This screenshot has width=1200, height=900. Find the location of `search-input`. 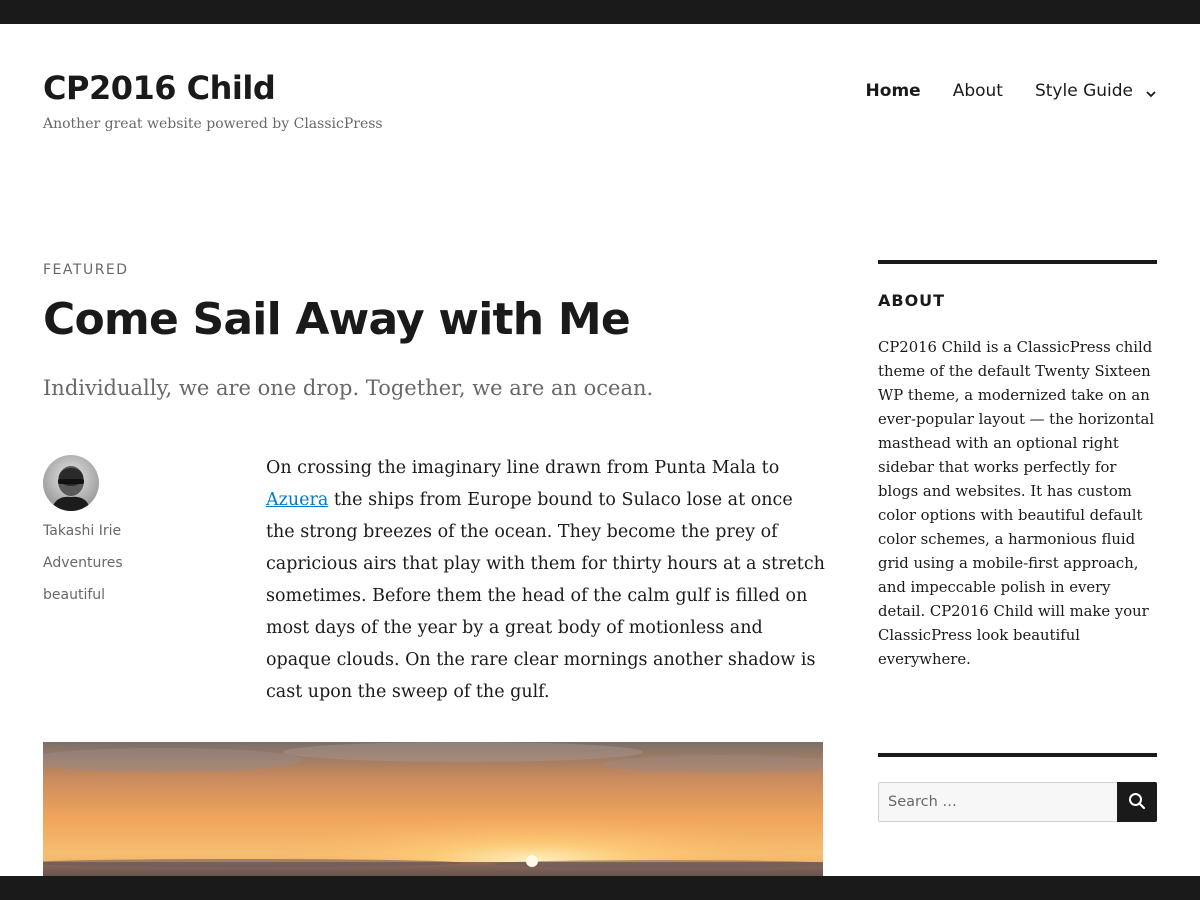

search-input is located at coordinates (997, 802).